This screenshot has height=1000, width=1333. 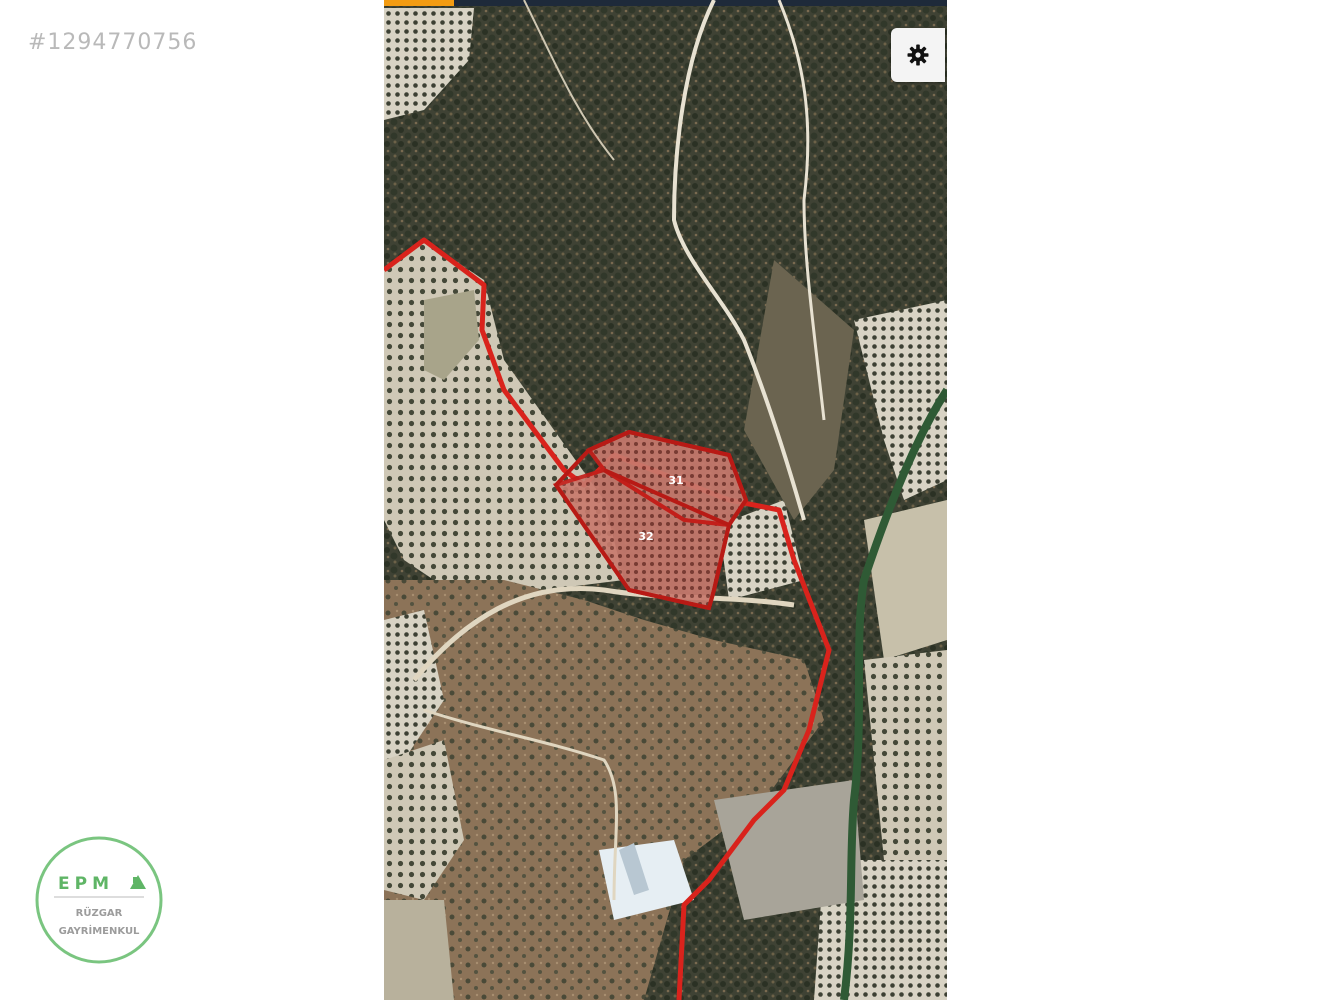 What do you see at coordinates (675, 480) in the screenshot?
I see `parcel-label-31: 31` at bounding box center [675, 480].